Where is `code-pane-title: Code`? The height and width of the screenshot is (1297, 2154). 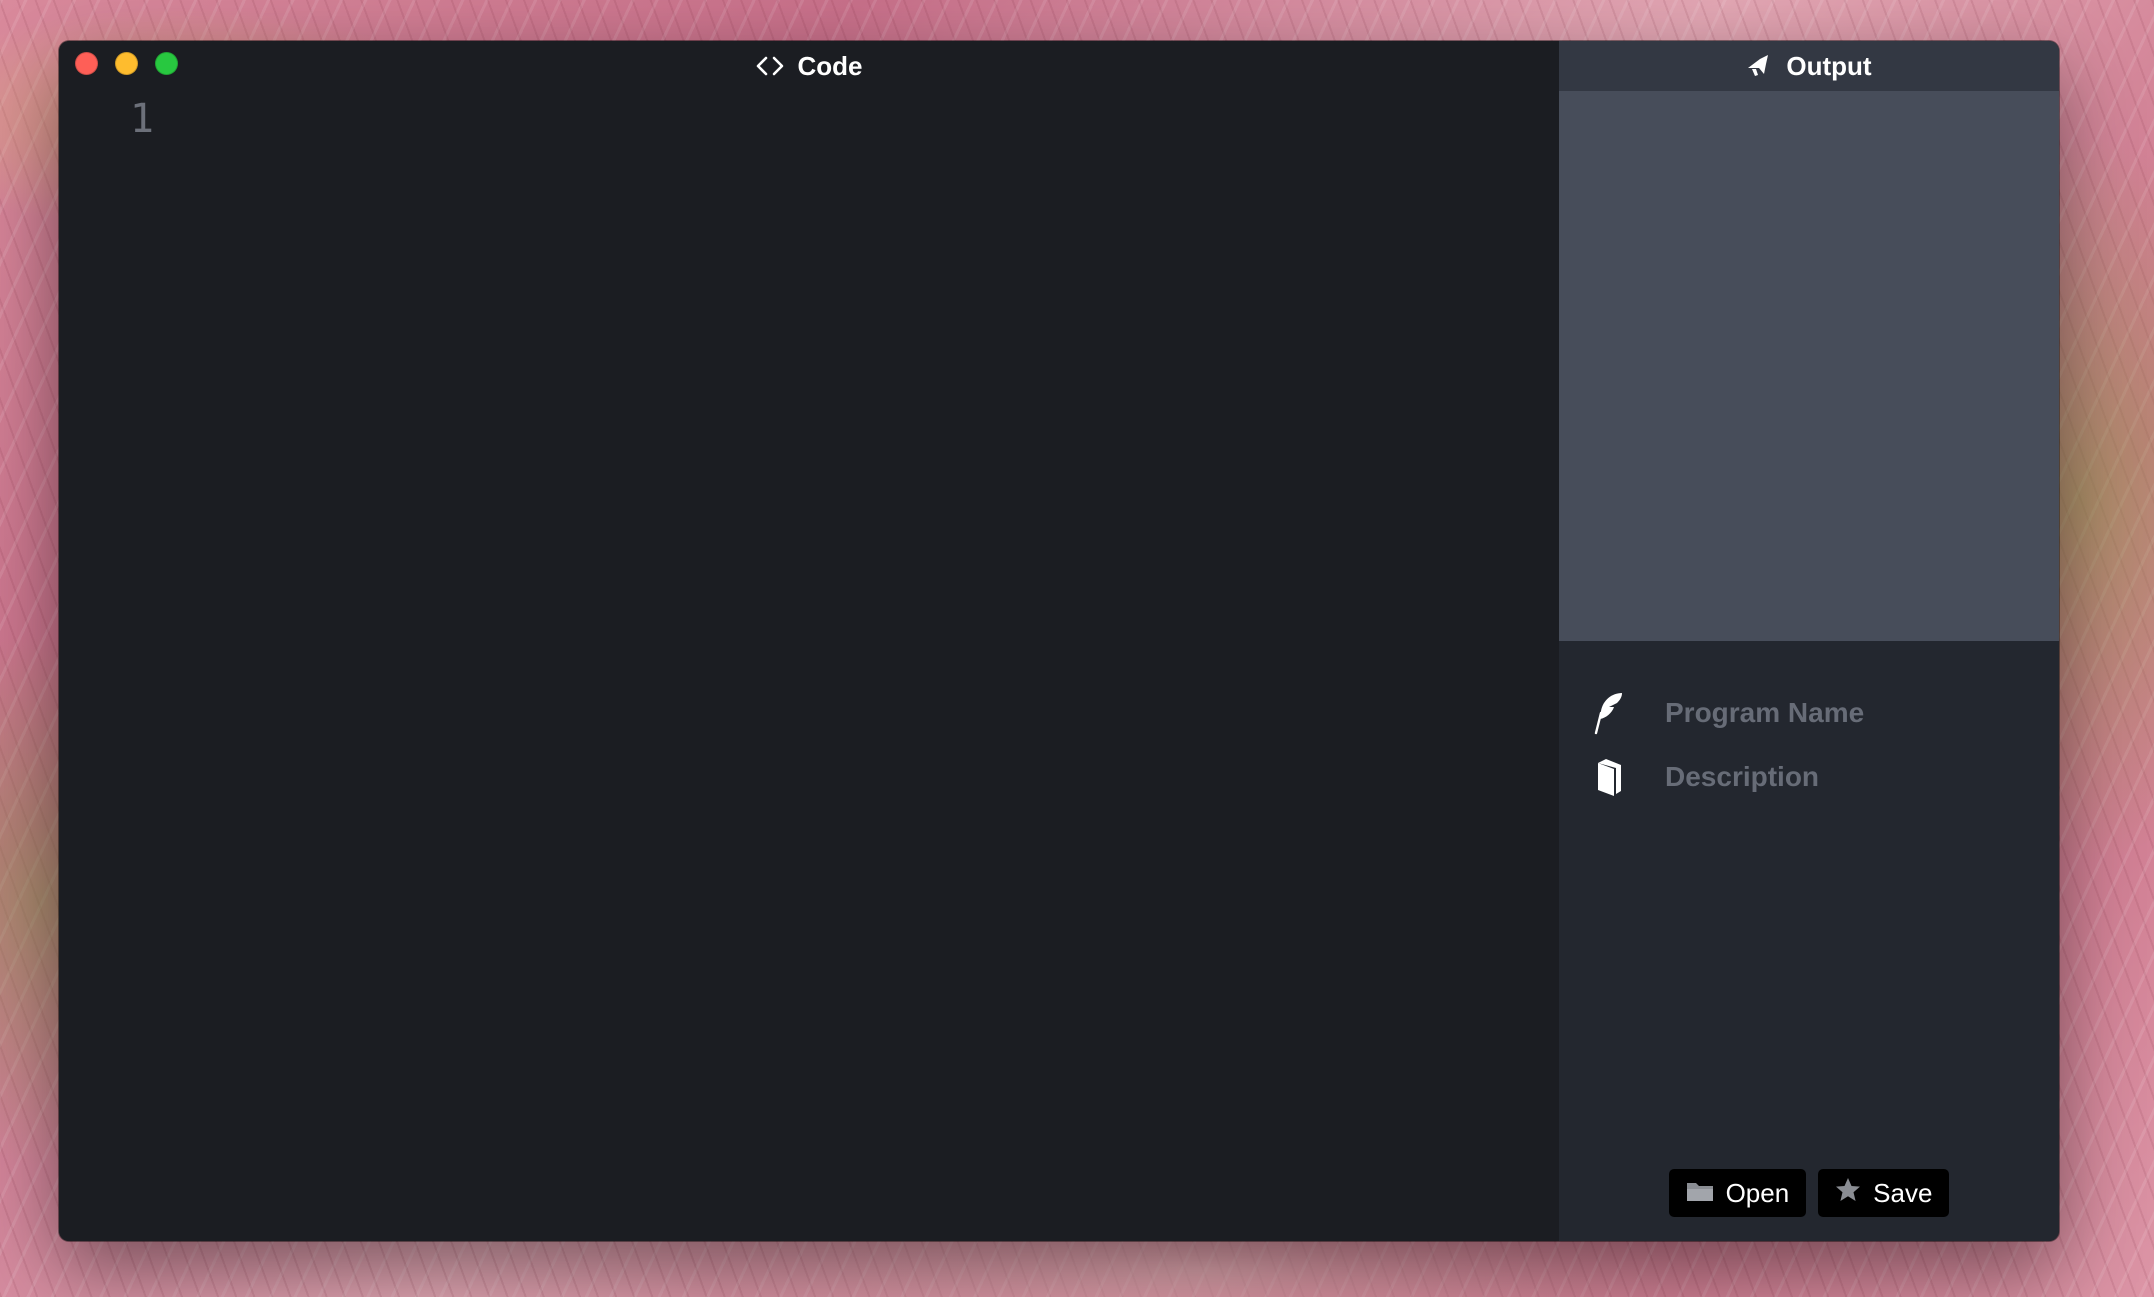 code-pane-title: Code is located at coordinates (809, 66).